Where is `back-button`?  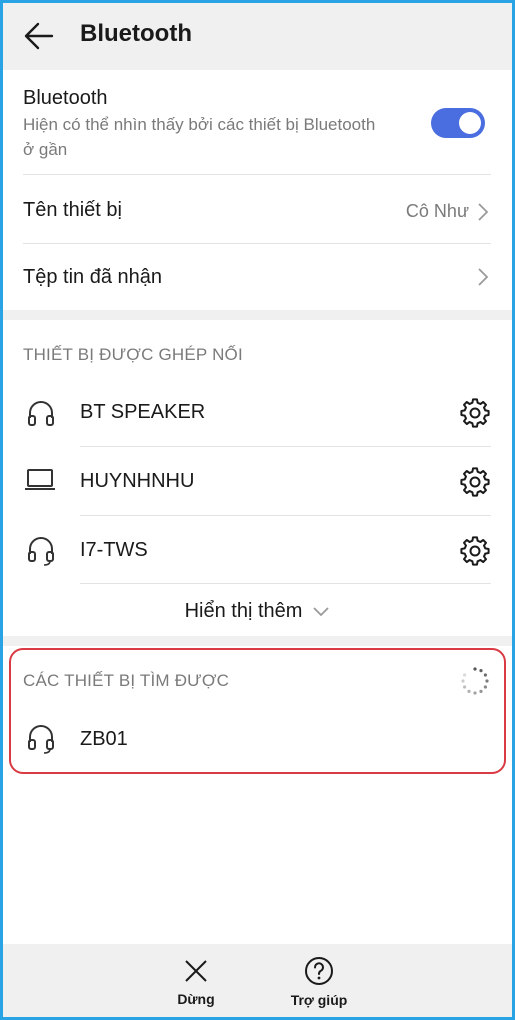
back-button is located at coordinates (39, 36).